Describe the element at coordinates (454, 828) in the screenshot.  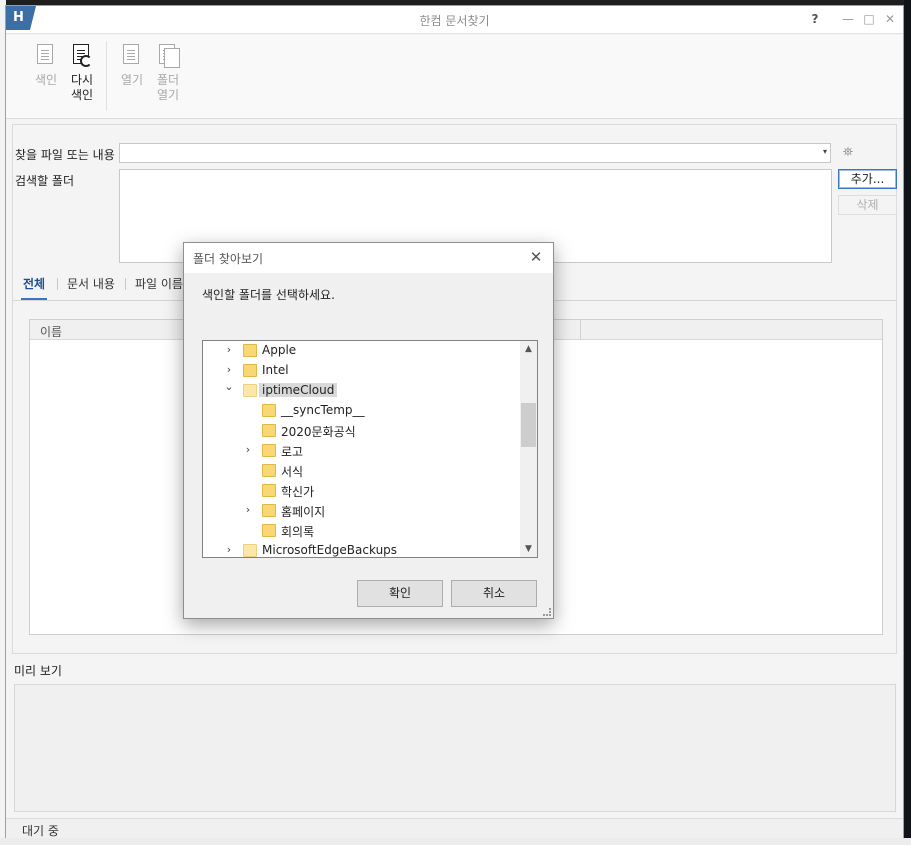
I see `status-bar: 대기 중` at that location.